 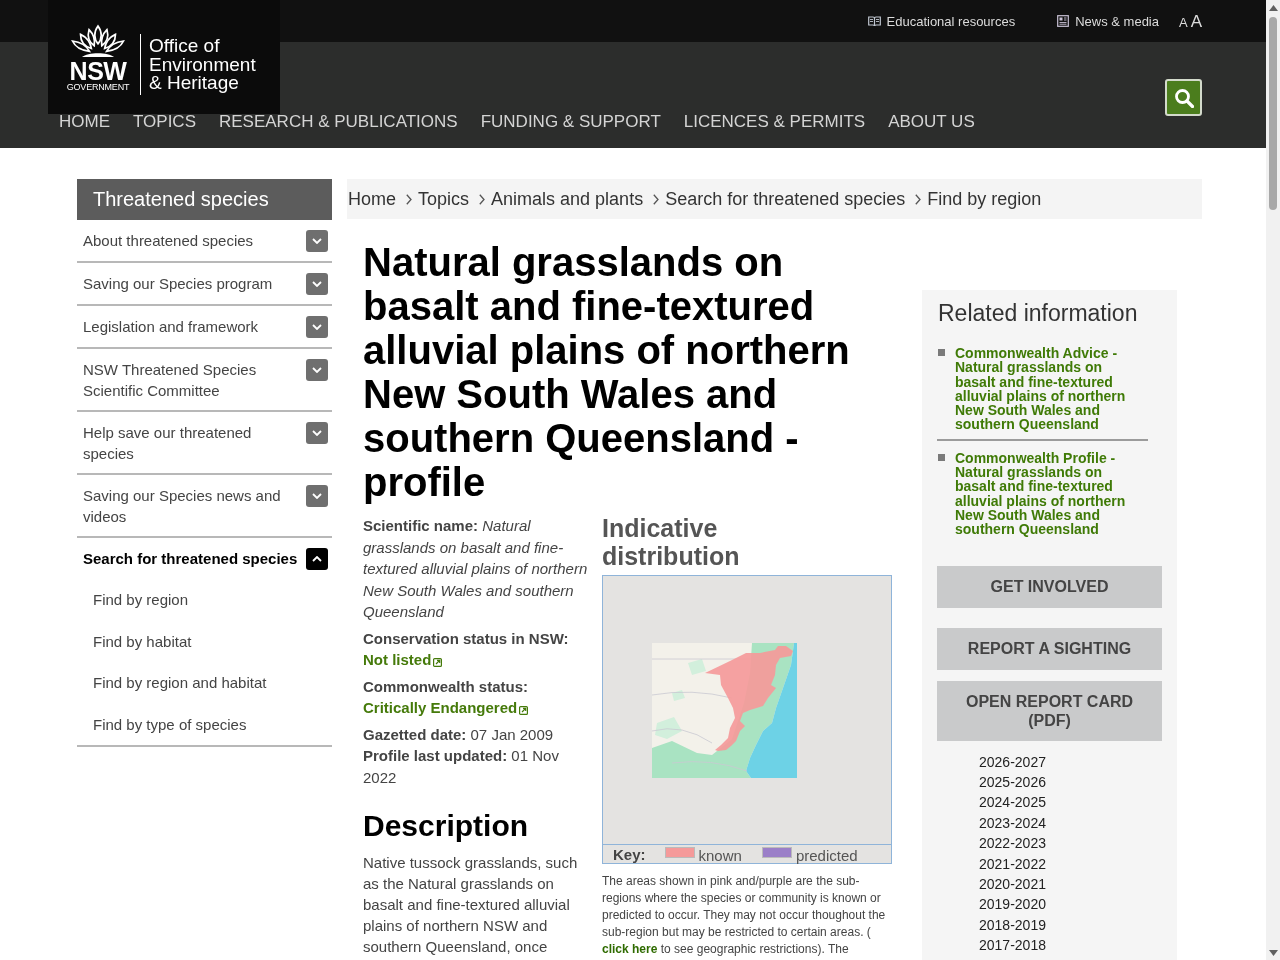 What do you see at coordinates (1273, 8) in the screenshot?
I see `scroll-up-arrow-icon` at bounding box center [1273, 8].